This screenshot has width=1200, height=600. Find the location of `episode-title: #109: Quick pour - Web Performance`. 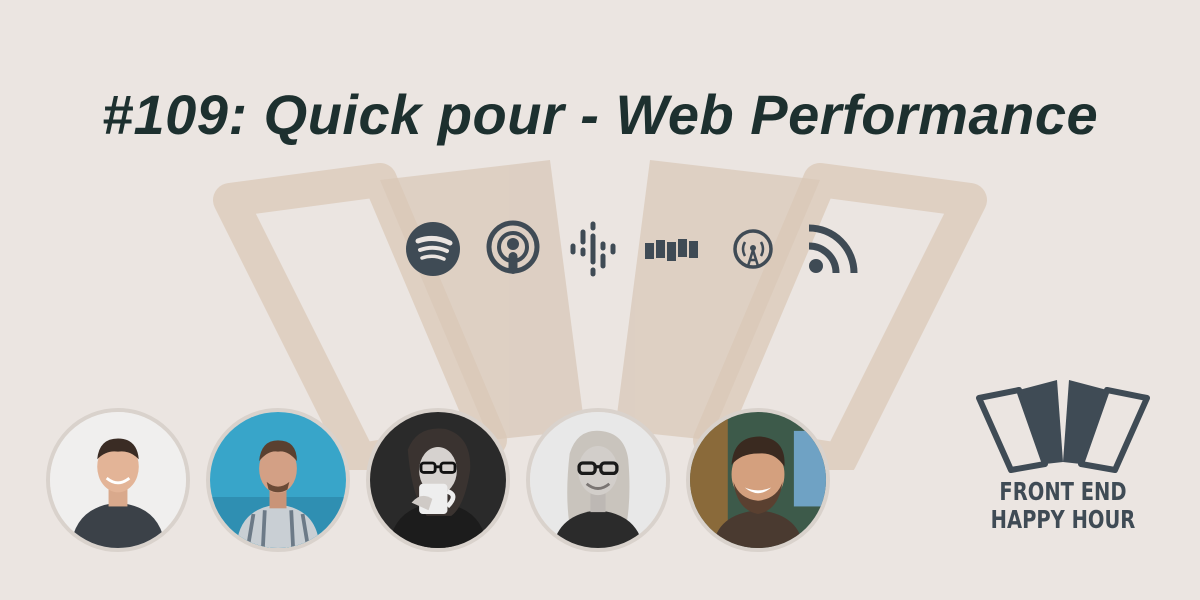

episode-title: #109: Quick pour - Web Performance is located at coordinates (600, 114).